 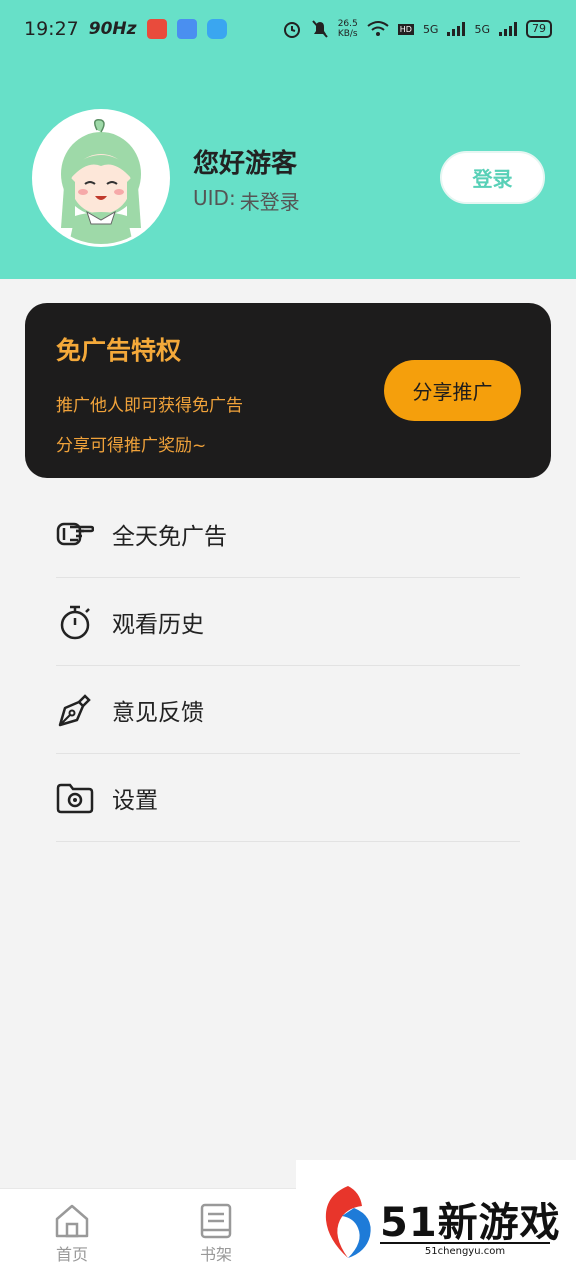 I want to click on watermark-brand: 51新游戏, so click(x=470, y=1223).